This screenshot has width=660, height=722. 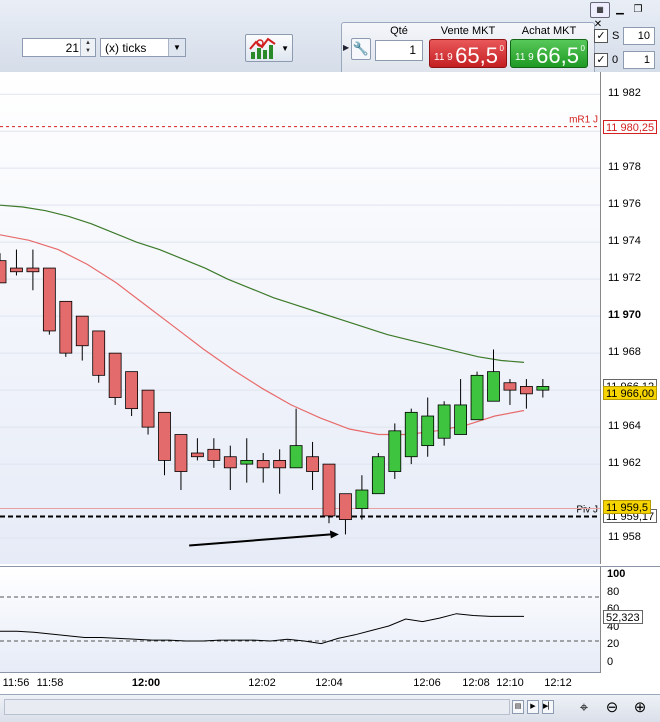 What do you see at coordinates (126, 48) in the screenshot?
I see `period-unit-value: (x) ticks` at bounding box center [126, 48].